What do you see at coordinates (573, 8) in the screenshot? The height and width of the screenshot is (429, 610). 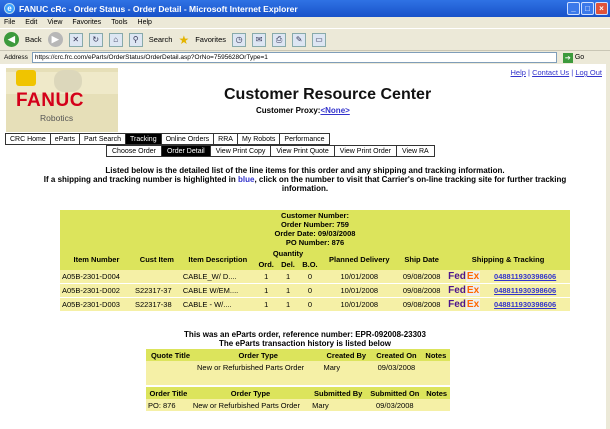 I see `minimize-icon: _` at bounding box center [573, 8].